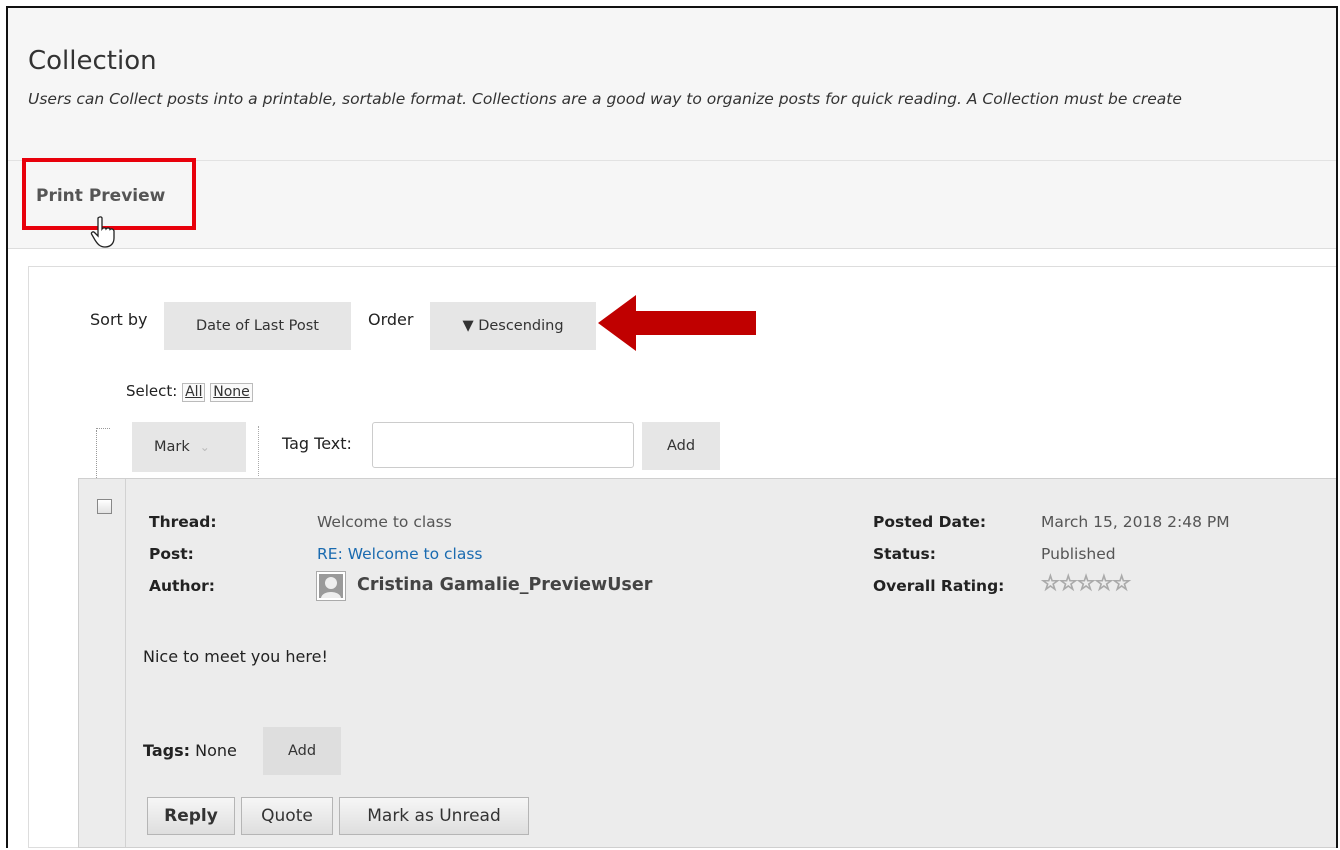  Describe the element at coordinates (216, 750) in the screenshot. I see `tags-value: None` at that location.